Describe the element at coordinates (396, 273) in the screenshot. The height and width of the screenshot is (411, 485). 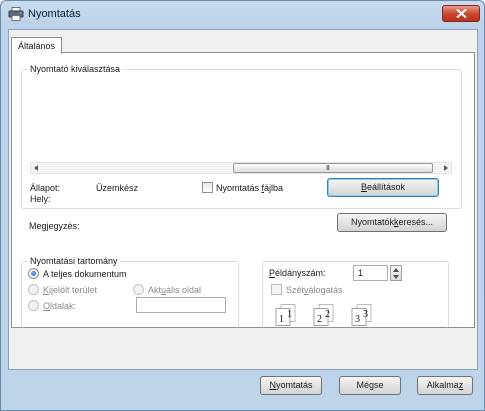
I see `copies-spinner` at that location.